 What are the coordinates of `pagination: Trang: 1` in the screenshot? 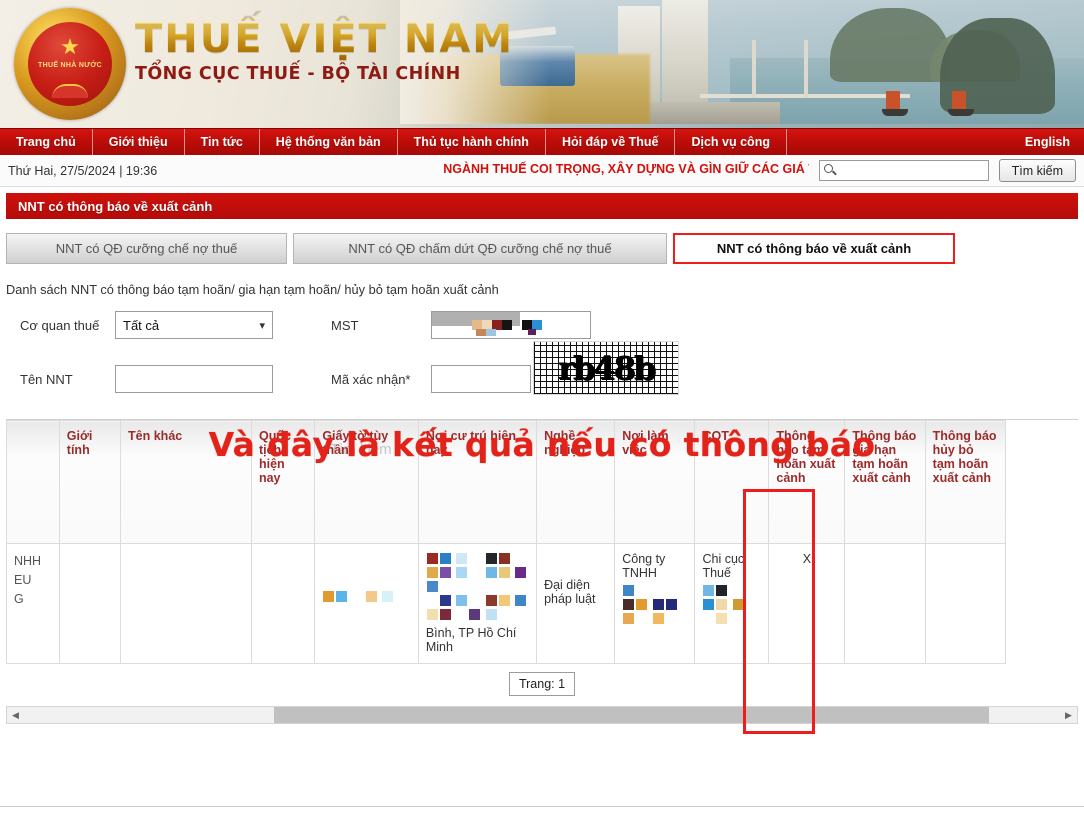 It's located at (542, 684).